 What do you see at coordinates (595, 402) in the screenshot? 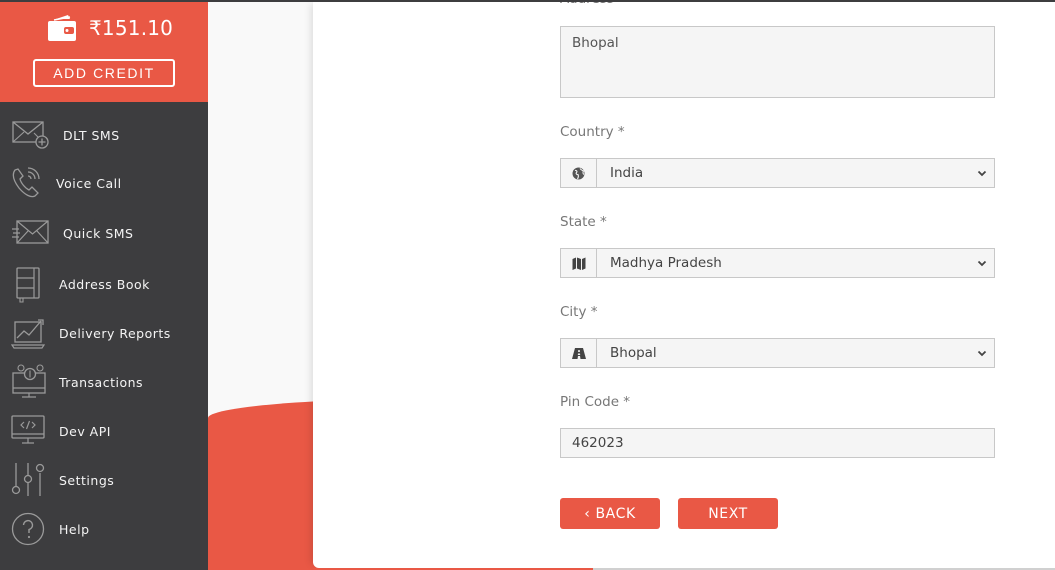
I see `pin-code-label: Pin Code *` at bounding box center [595, 402].